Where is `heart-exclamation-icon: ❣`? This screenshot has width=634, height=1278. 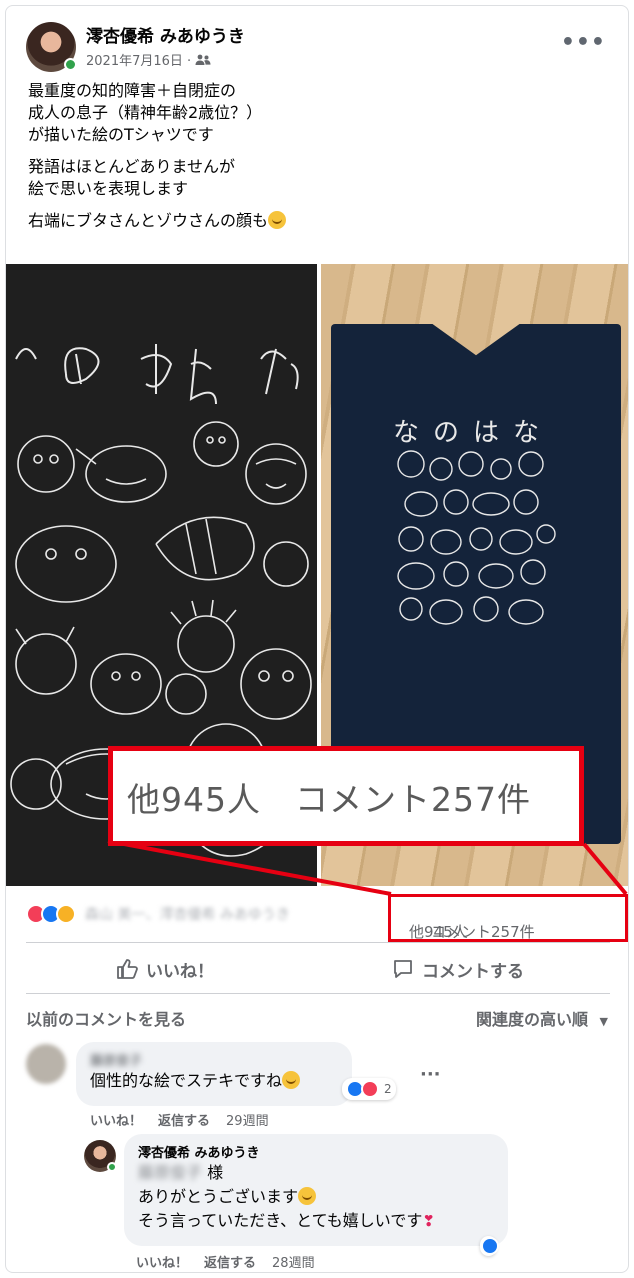
heart-exclamation-icon: ❣ is located at coordinates (428, 1221).